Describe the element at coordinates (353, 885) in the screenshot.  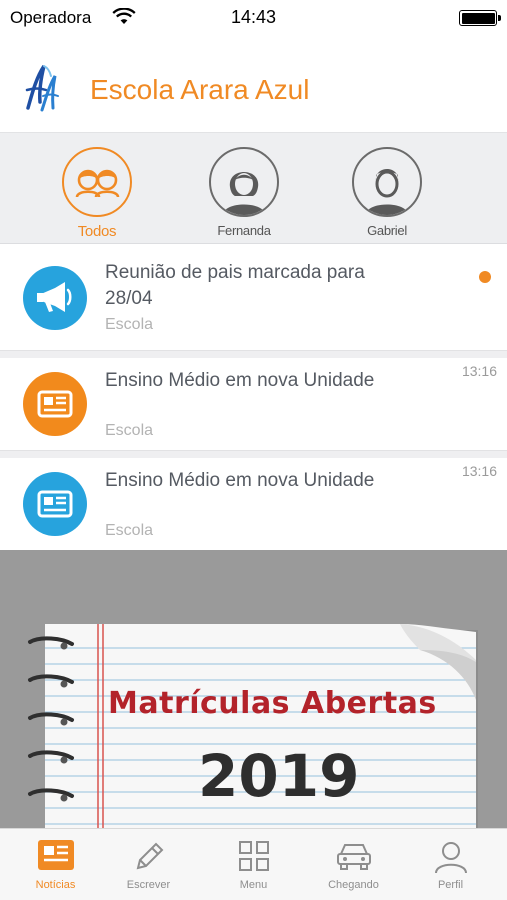
I see `tab-label: Chegando` at that location.